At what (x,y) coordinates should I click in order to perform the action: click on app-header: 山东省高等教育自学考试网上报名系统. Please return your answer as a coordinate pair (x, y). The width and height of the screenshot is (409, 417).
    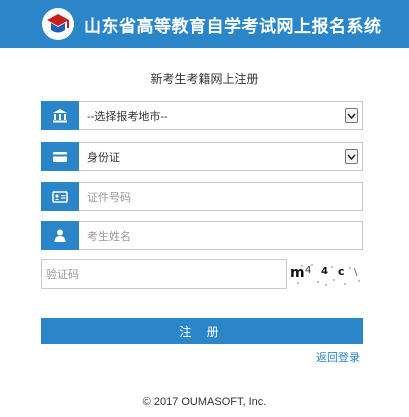
    Looking at the image, I should click on (204, 24).